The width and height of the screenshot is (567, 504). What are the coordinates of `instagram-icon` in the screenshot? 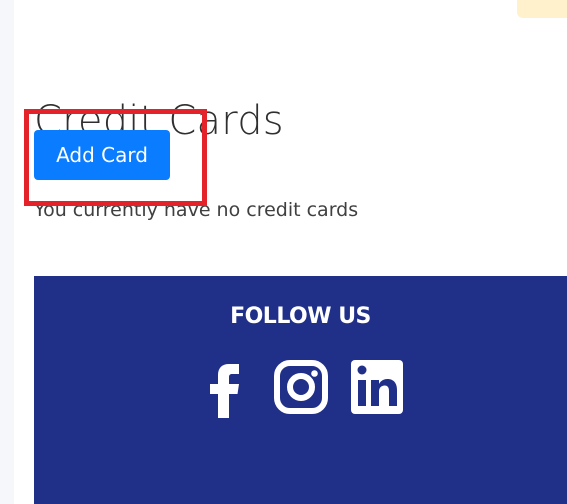 It's located at (300, 387).